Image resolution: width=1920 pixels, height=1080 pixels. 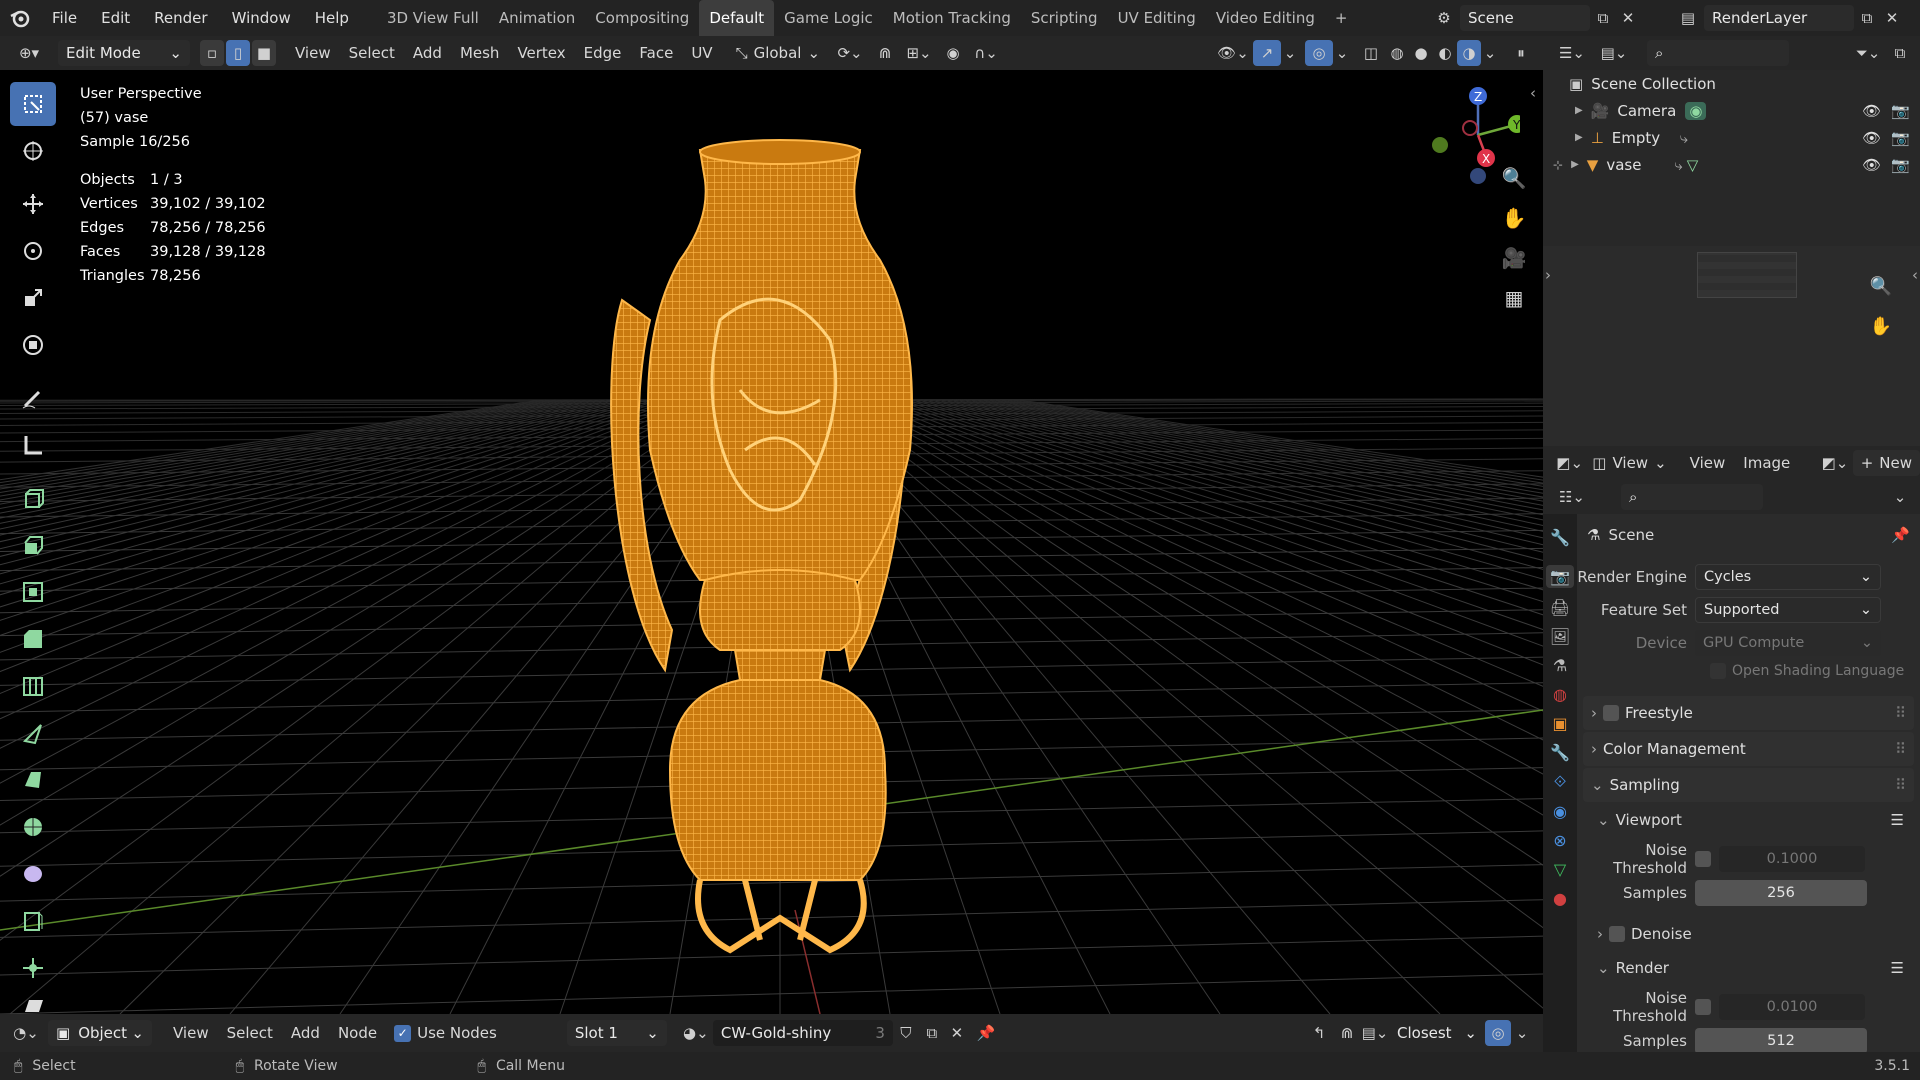 I want to click on subpanel-render: ⌄ Render ☰, so click(x=1755, y=968).